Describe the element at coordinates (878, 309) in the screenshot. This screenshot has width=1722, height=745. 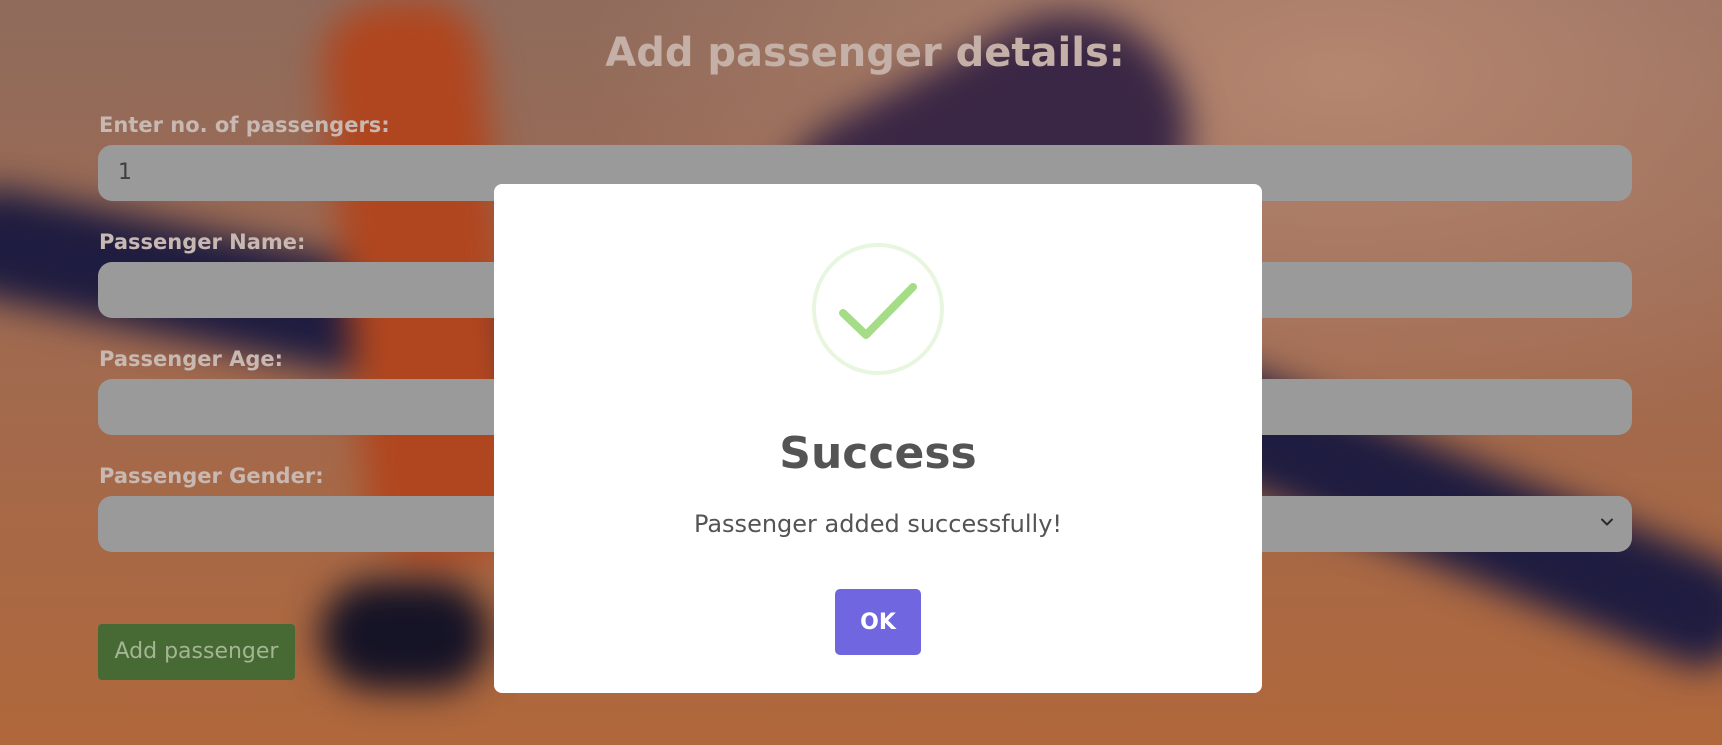
I see `checkmark-icon` at that location.